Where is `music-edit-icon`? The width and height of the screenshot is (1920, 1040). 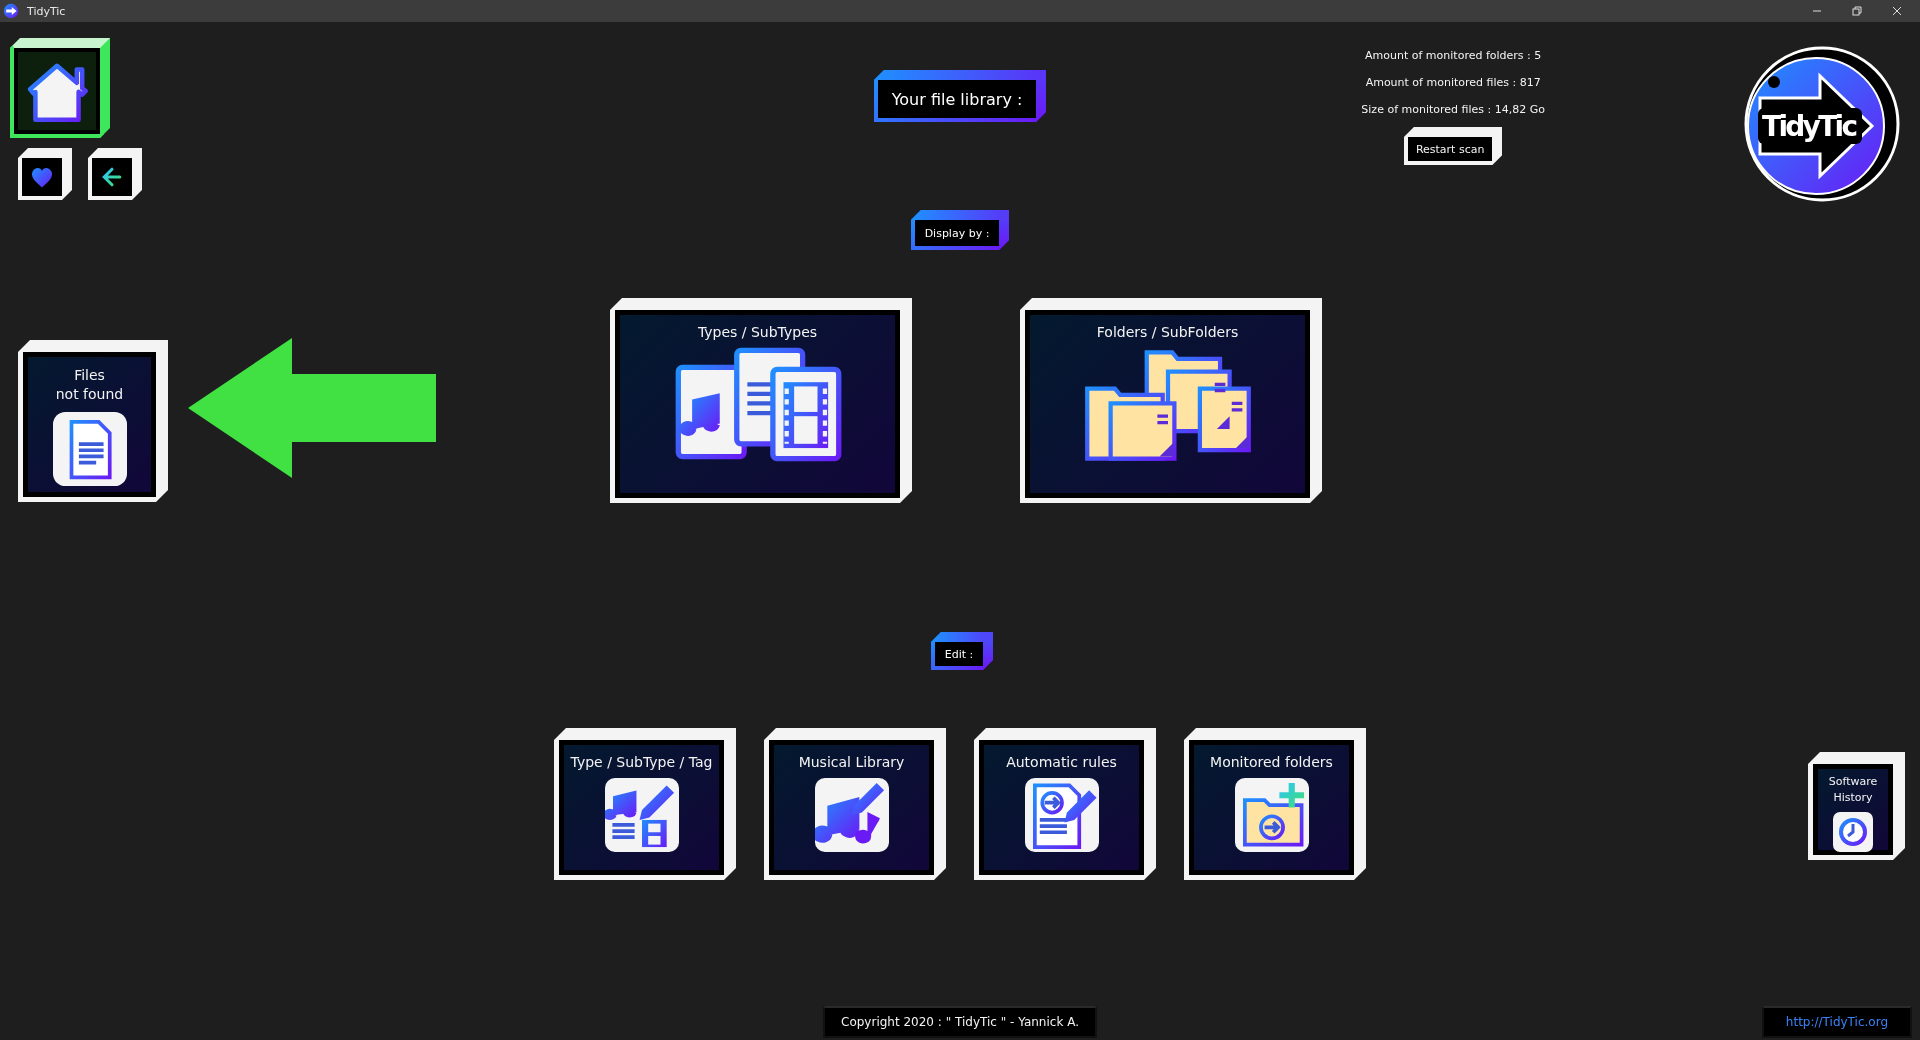
music-edit-icon is located at coordinates (851, 815).